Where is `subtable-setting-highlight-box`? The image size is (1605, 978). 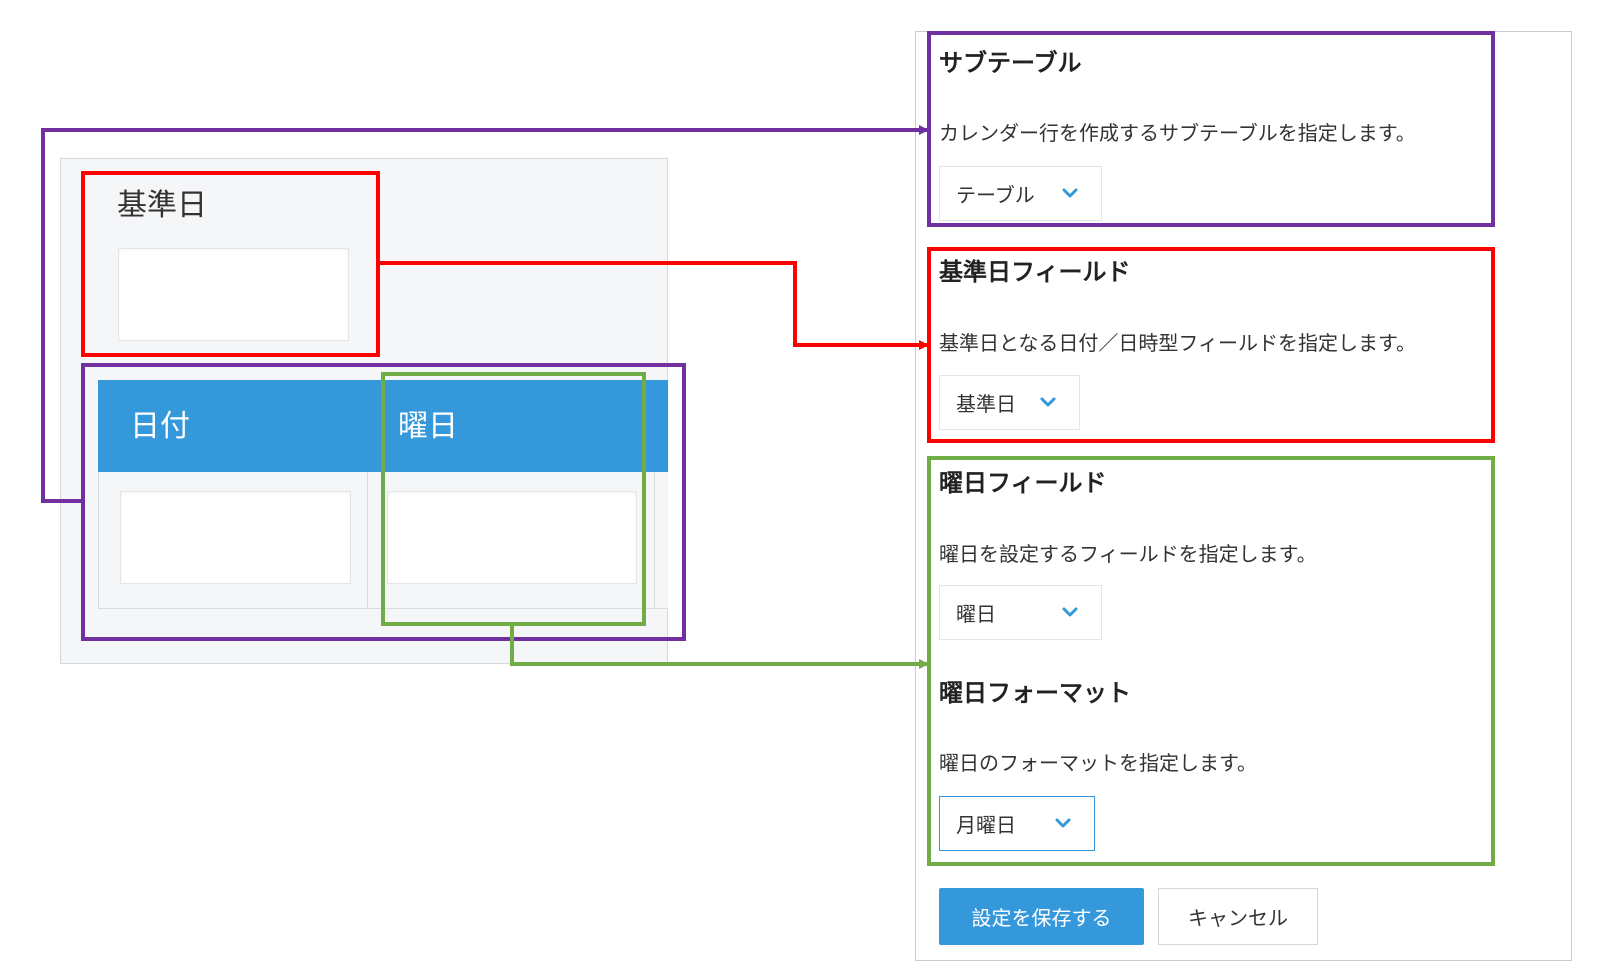
subtable-setting-highlight-box is located at coordinates (1211, 129).